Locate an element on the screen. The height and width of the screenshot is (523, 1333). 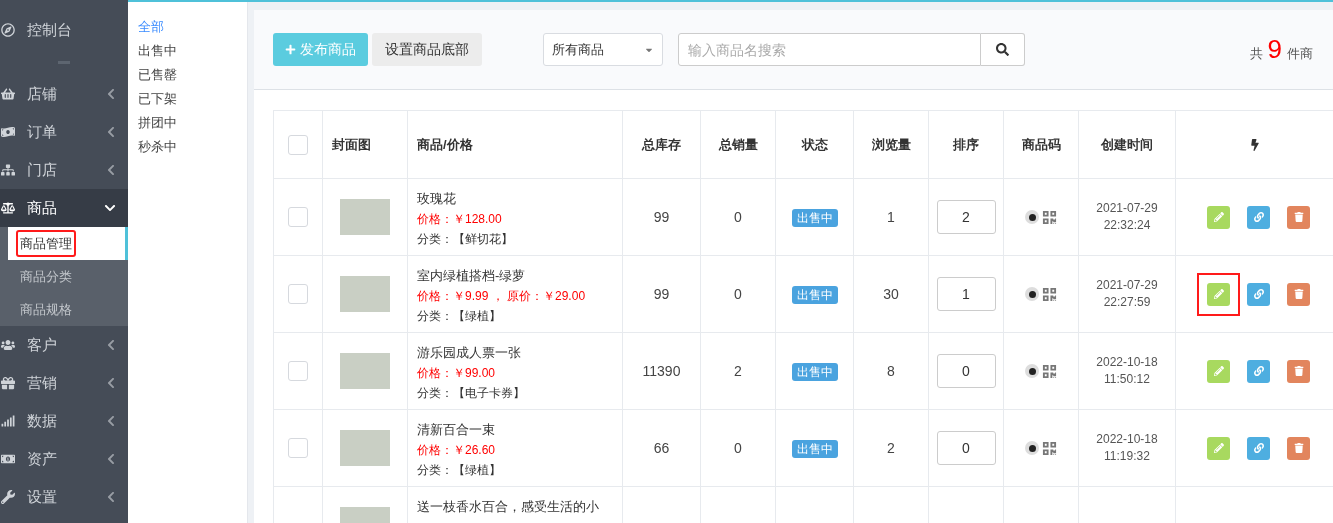
sidebar-item: 门店 is located at coordinates (64, 170).